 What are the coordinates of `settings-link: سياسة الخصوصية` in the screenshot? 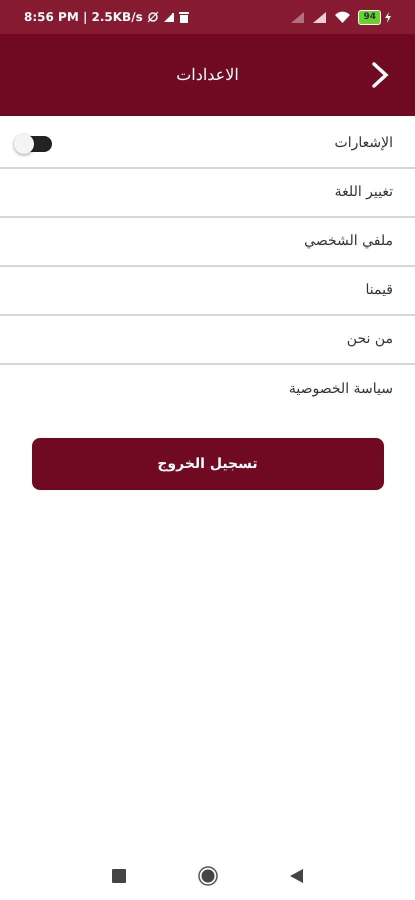 It's located at (340, 389).